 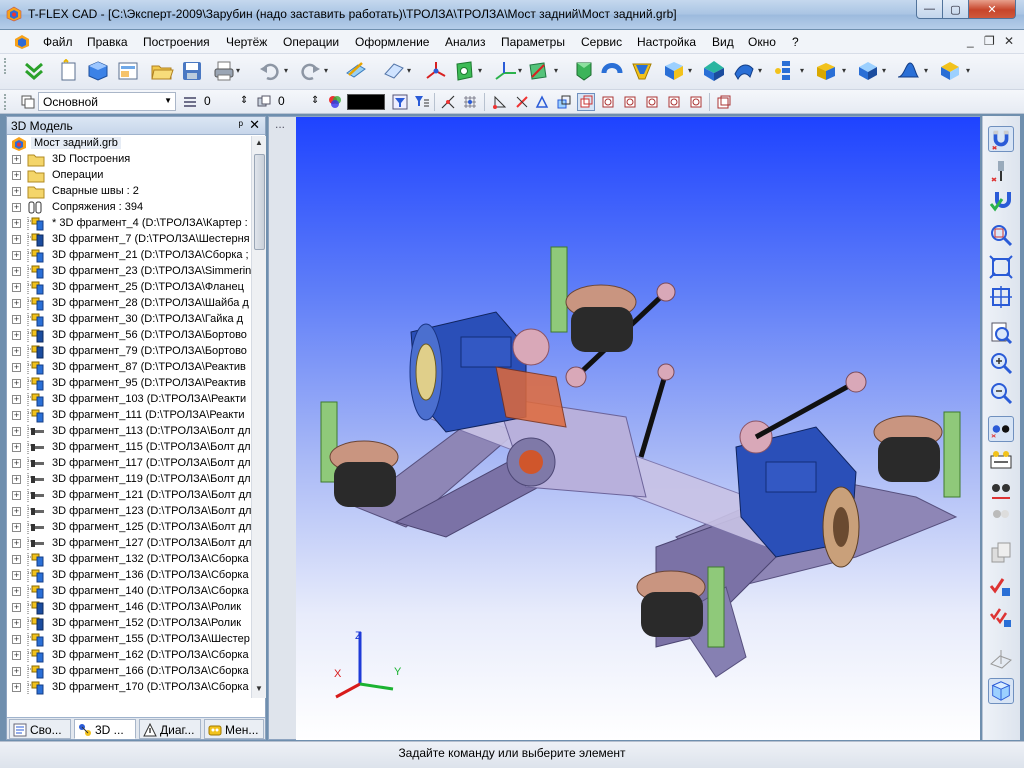 I want to click on new-drawing-icon, so click(x=128, y=71).